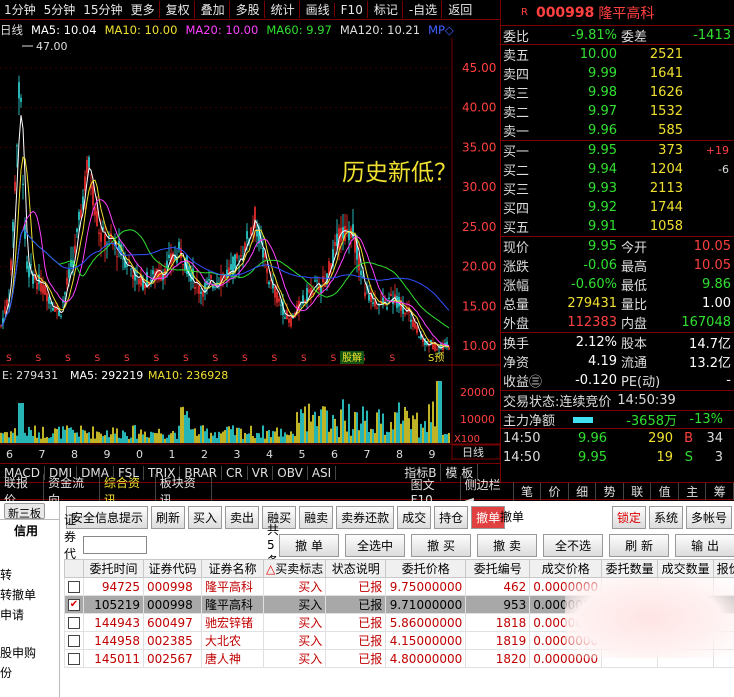 The height and width of the screenshot is (697, 734). Describe the element at coordinates (693, 491) in the screenshot. I see `info-tab-12: 主` at that location.